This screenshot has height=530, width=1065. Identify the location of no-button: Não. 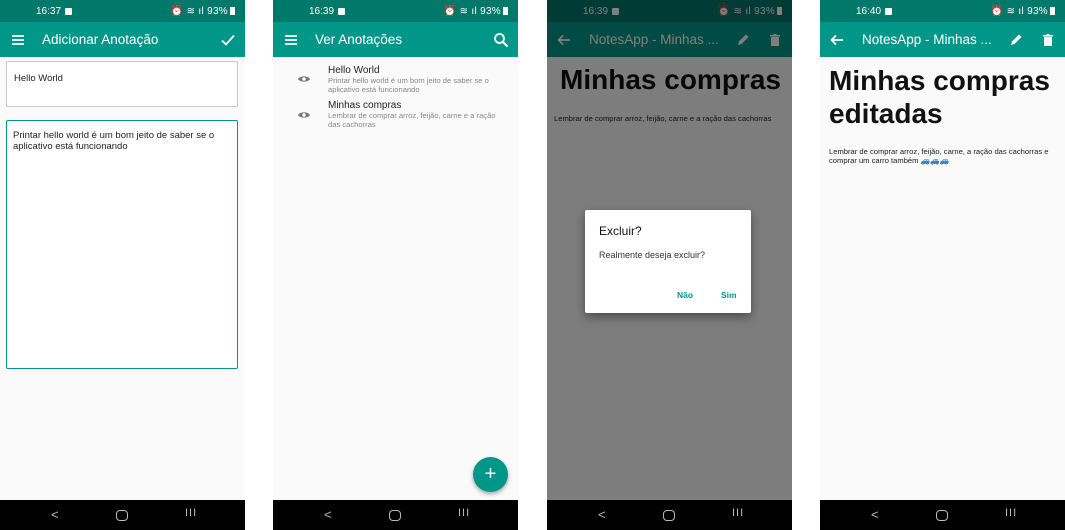
(685, 295).